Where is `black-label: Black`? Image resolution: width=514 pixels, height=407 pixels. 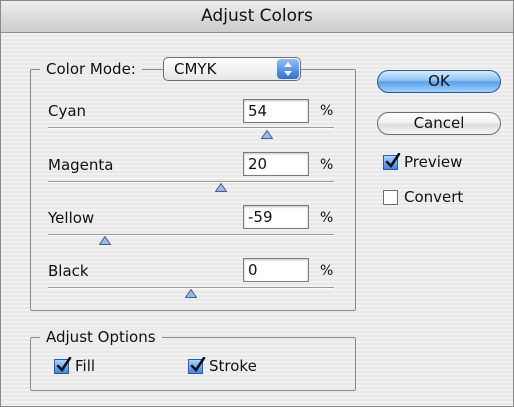 black-label: Black is located at coordinates (68, 271).